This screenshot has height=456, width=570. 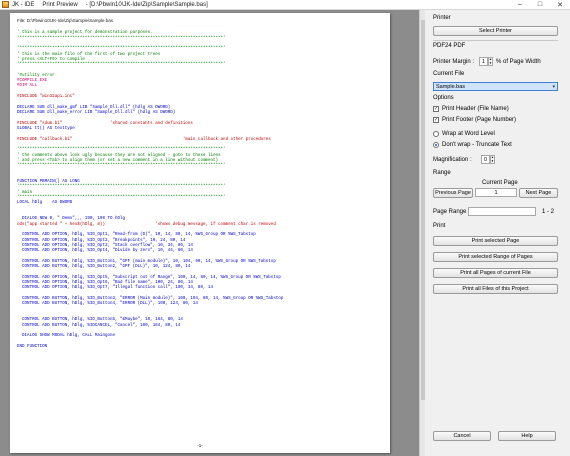 What do you see at coordinates (32, 346) in the screenshot?
I see `code-line: END FUNCTION` at bounding box center [32, 346].